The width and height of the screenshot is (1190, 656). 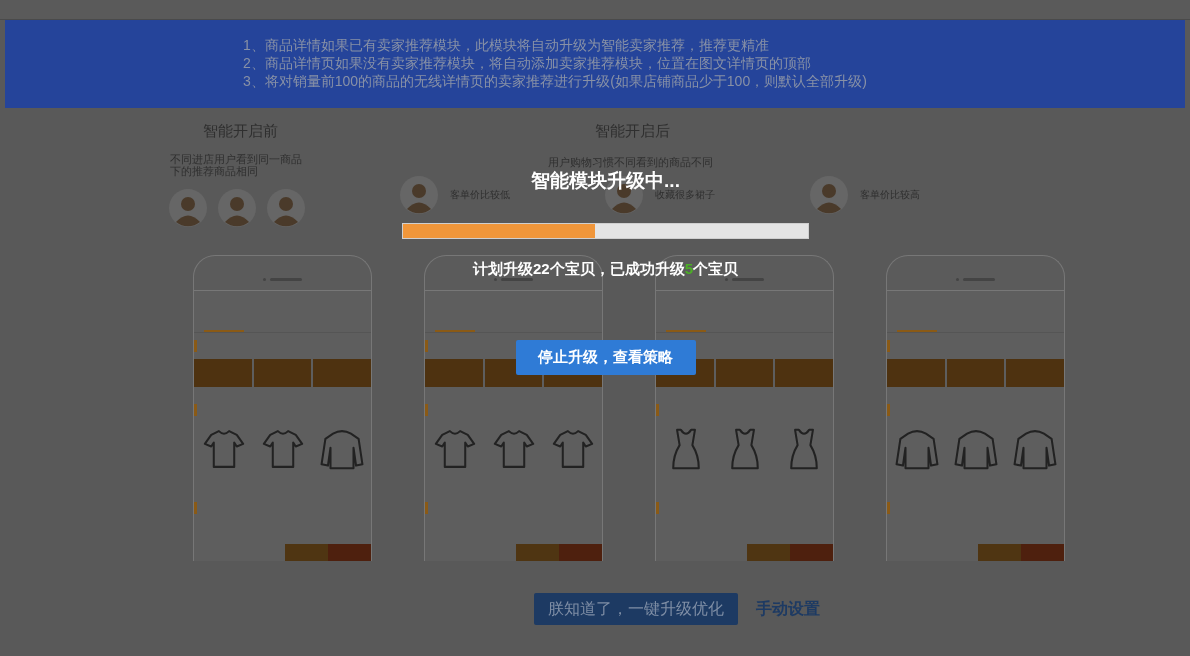 I want to click on upgrade-status: 计划升级22个宝贝，已成功升级5个宝贝, so click(x=605, y=269).